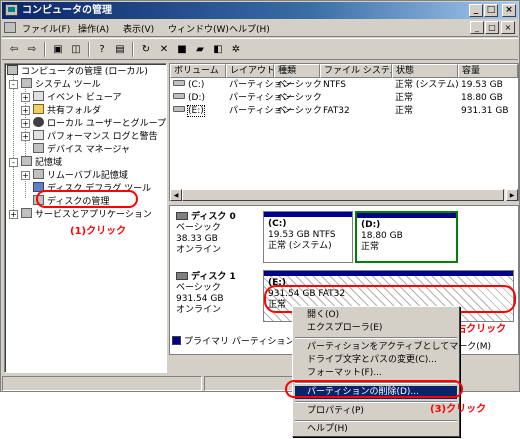  Describe the element at coordinates (87, 199) in the screenshot. I see `highlight-disk-management` at that location.